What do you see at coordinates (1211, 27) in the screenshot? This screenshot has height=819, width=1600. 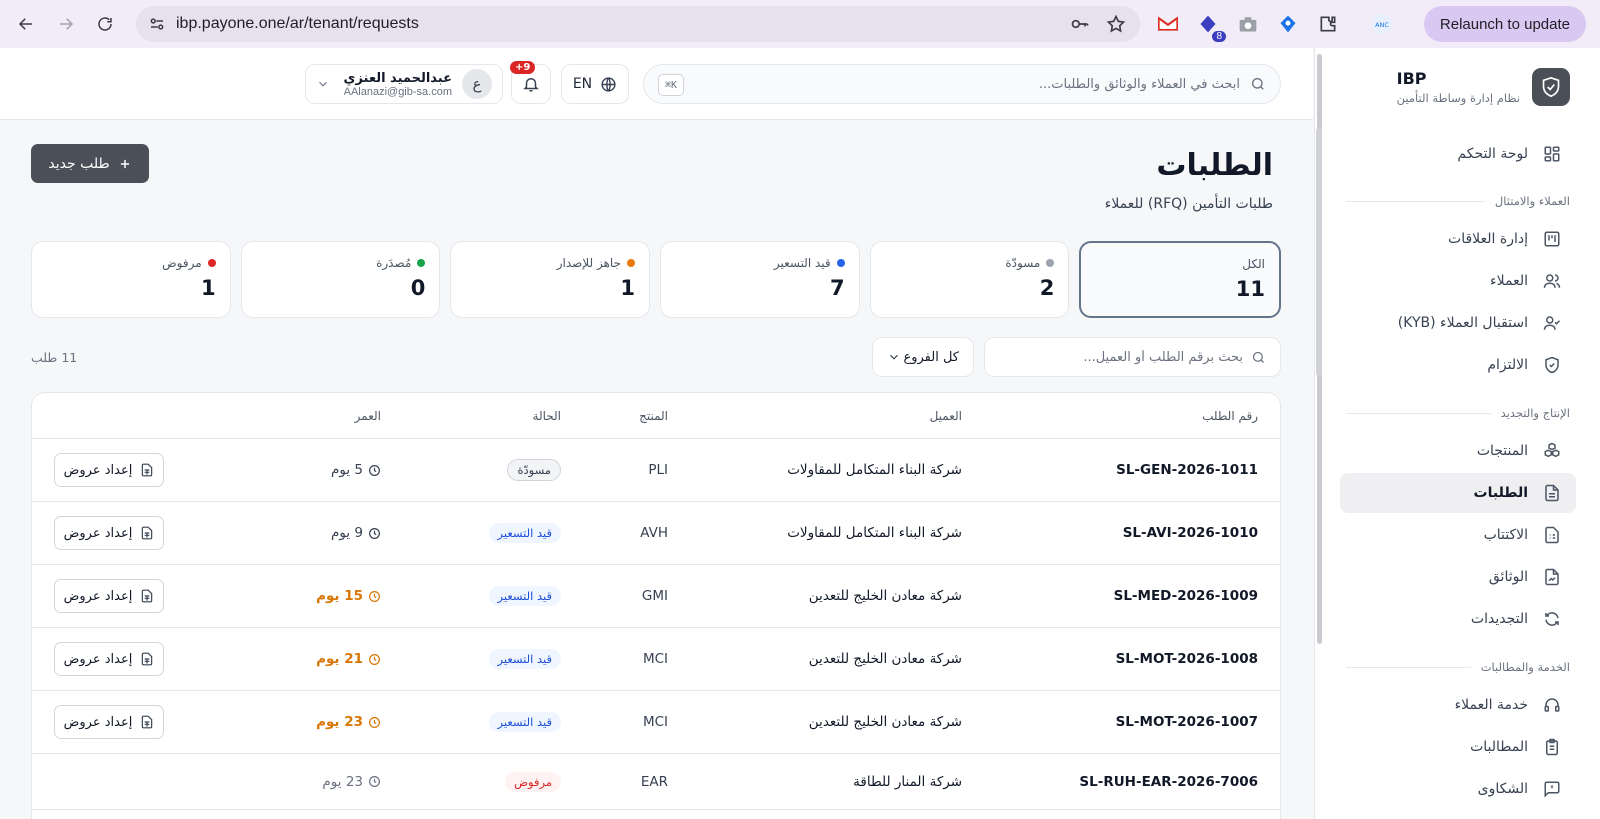 I see `extension-diamond-icon: 8` at bounding box center [1211, 27].